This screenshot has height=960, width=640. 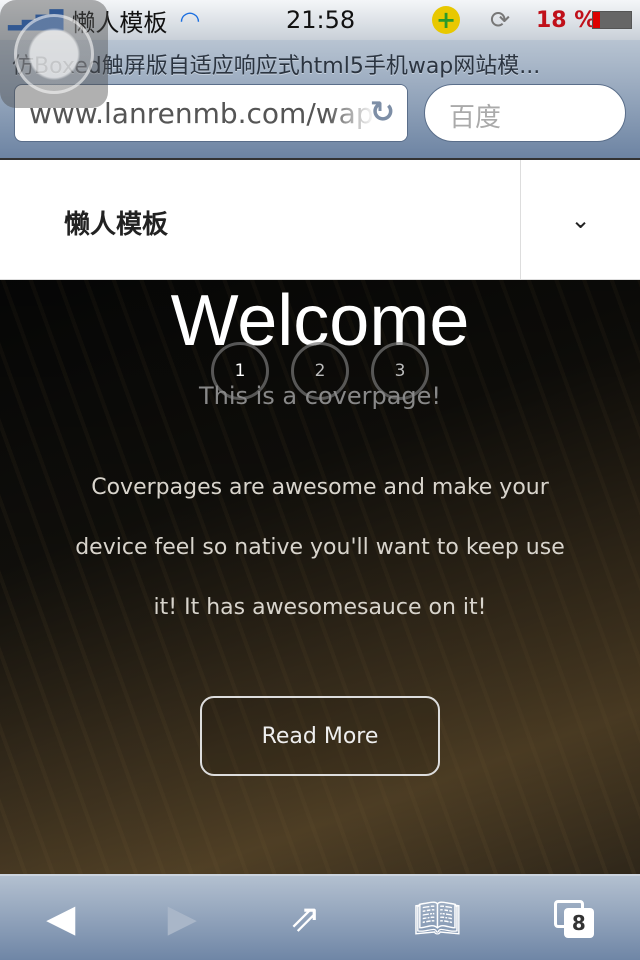 What do you see at coordinates (320, 736) in the screenshot?
I see `read-more-button: Read More` at bounding box center [320, 736].